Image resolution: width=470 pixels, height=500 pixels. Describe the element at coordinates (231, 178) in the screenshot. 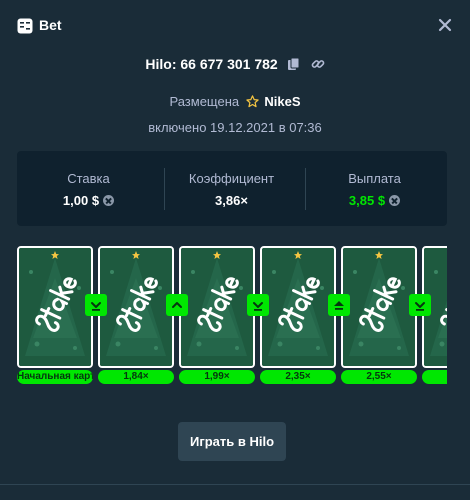

I see `multiplier-label: Коэффициент` at that location.